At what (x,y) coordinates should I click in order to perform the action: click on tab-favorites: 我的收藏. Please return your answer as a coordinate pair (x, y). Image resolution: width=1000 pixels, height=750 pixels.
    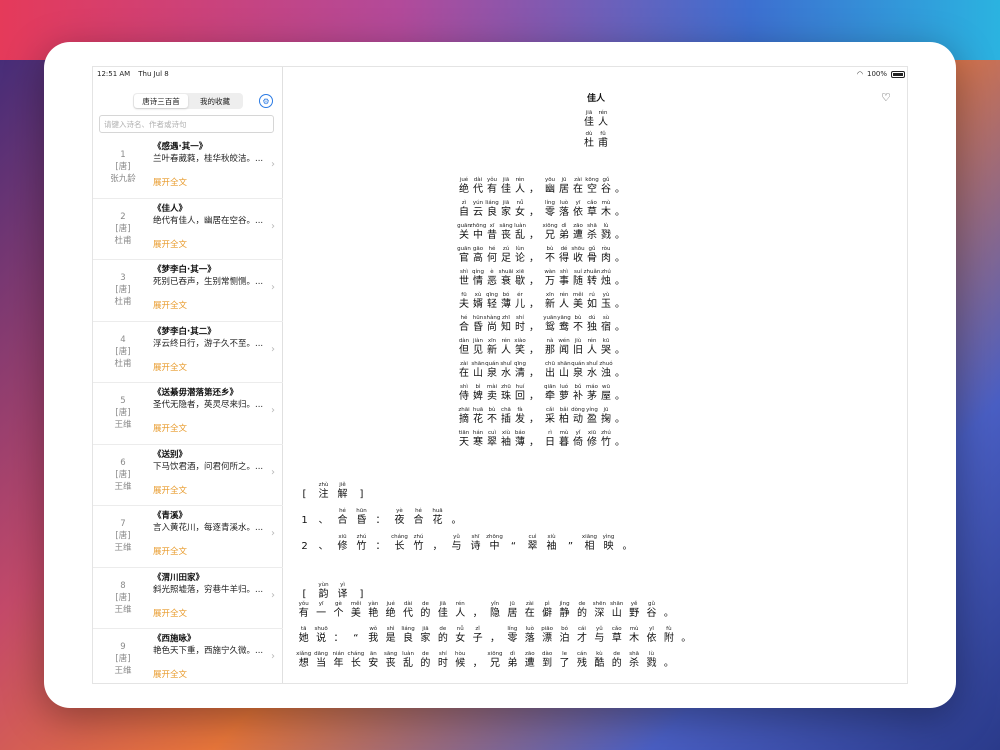
    Looking at the image, I should click on (215, 101).